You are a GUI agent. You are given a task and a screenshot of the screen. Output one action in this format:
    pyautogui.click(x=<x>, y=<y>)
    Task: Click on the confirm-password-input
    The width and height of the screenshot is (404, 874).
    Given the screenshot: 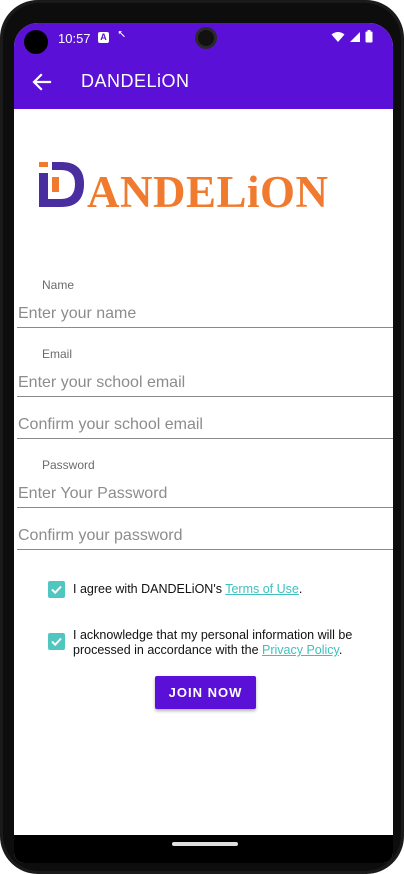 What is the action you would take?
    pyautogui.click(x=205, y=536)
    